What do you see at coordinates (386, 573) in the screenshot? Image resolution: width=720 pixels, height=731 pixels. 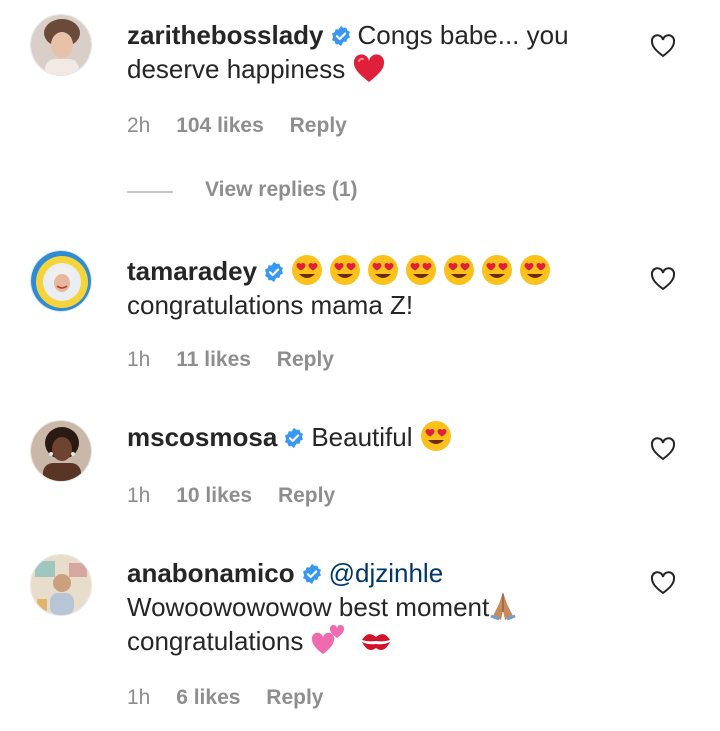 I see `mention-link: @djzinhle` at bounding box center [386, 573].